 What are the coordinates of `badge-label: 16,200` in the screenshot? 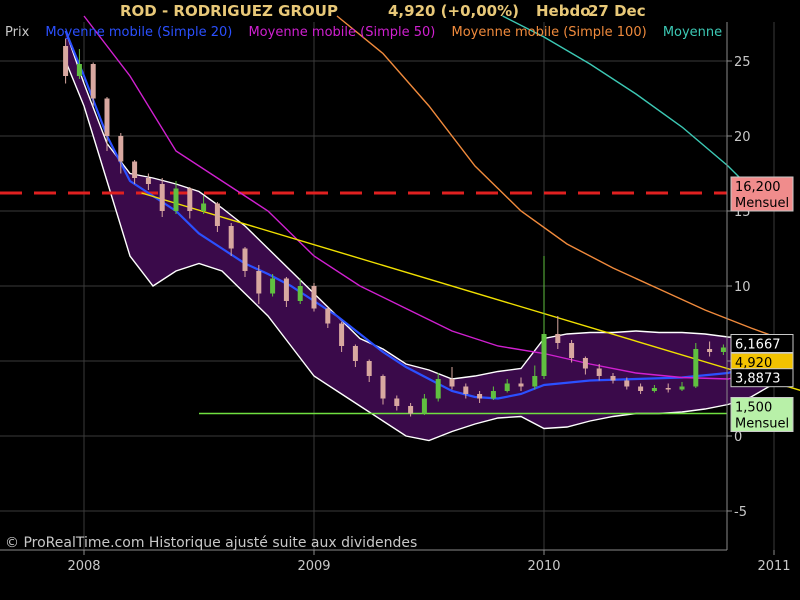 It's located at (758, 187).